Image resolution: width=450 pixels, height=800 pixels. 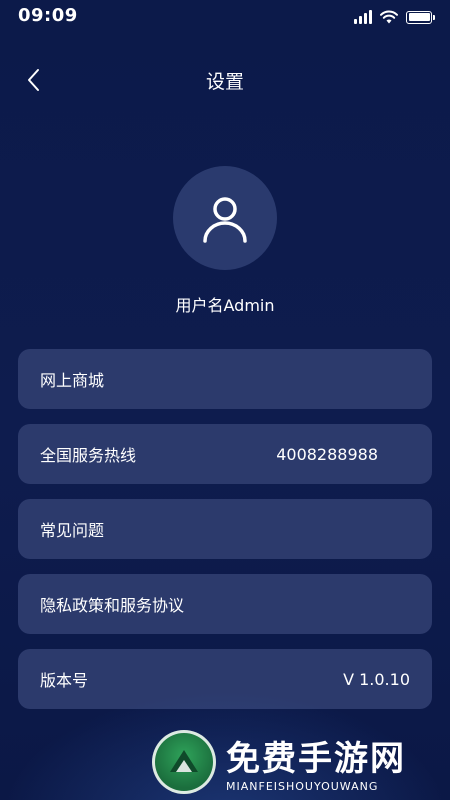 What do you see at coordinates (48, 15) in the screenshot?
I see `status-time: 09:09` at bounding box center [48, 15].